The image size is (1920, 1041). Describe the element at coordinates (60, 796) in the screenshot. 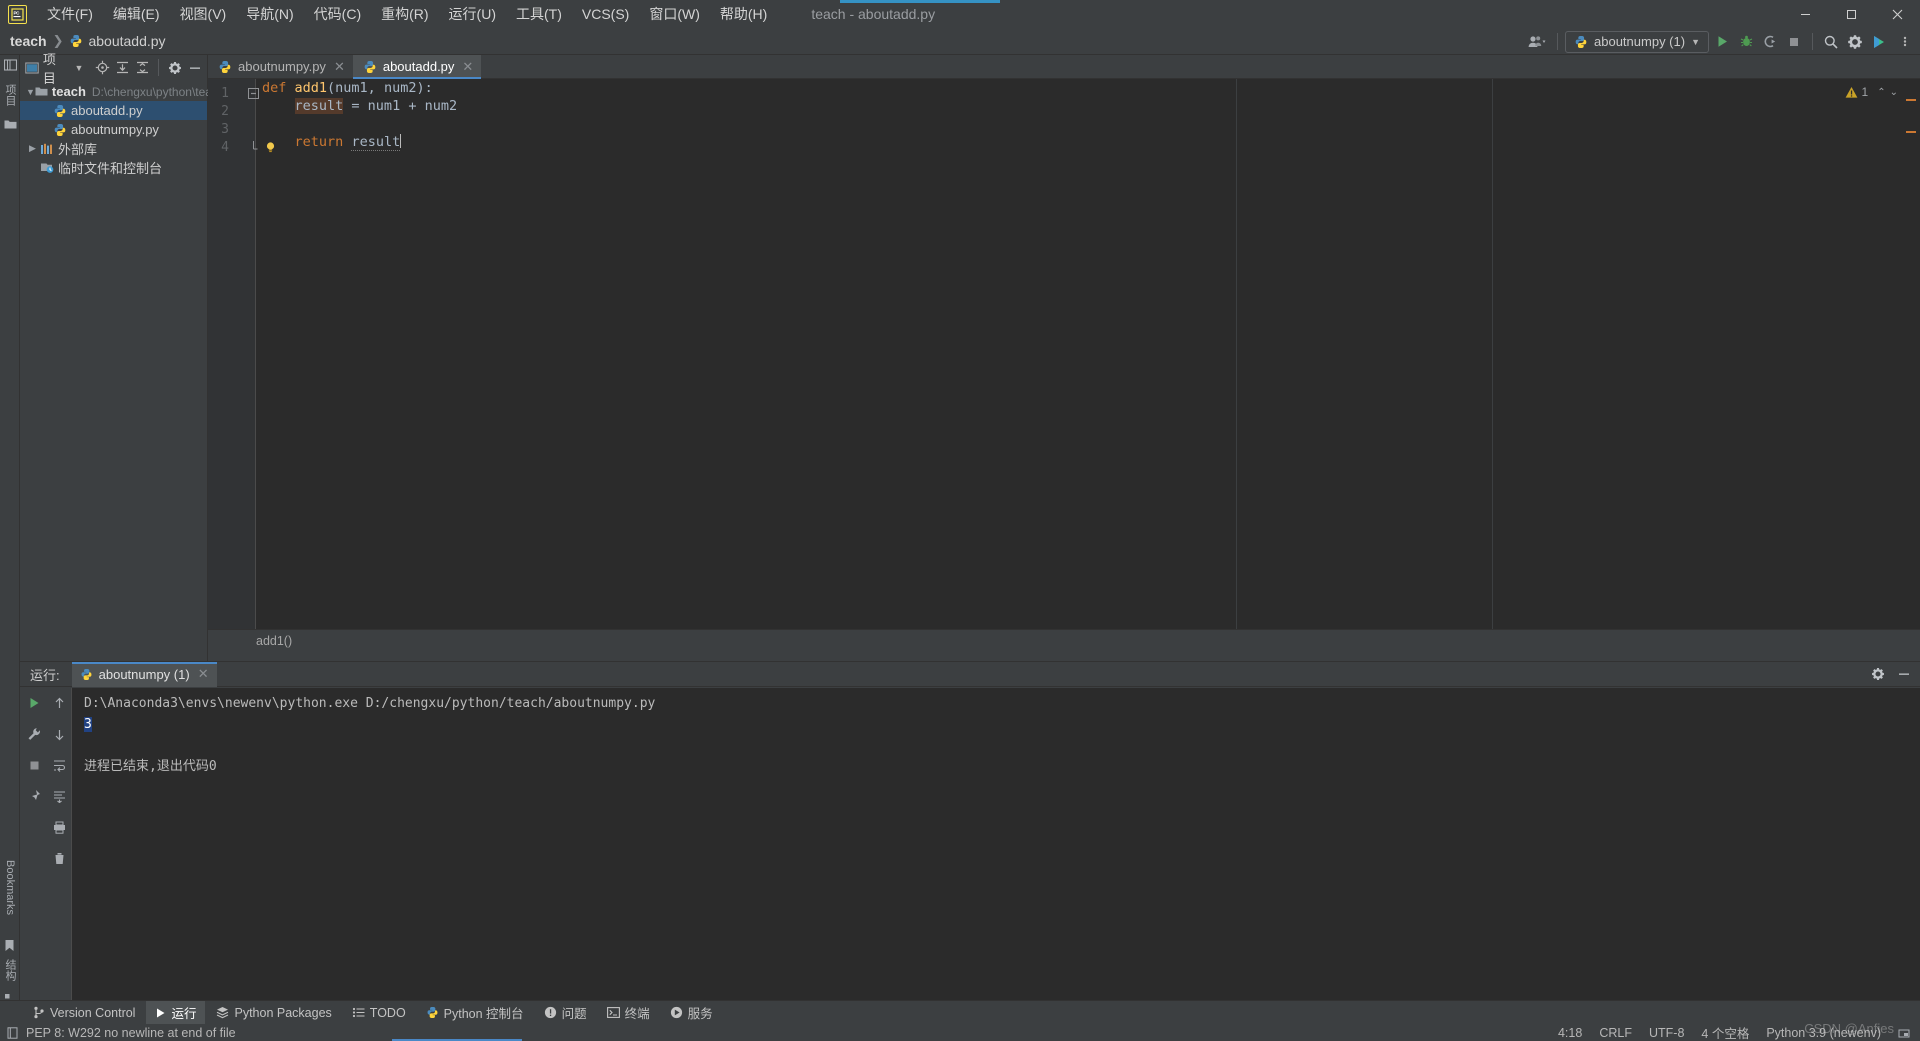

I see `scroll-to-end-icon` at that location.